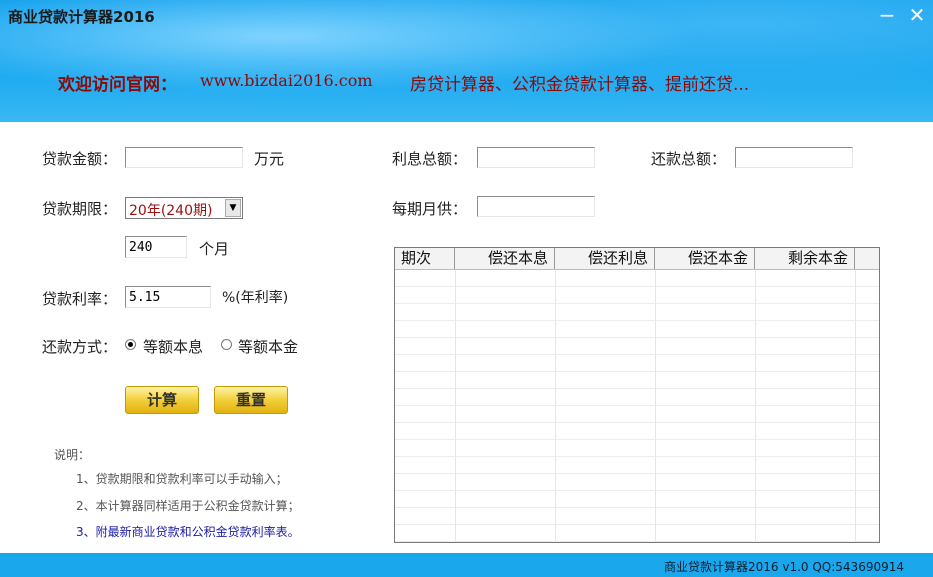 This screenshot has width=933, height=577. I want to click on column-header-interest: 偿还利息, so click(605, 258).